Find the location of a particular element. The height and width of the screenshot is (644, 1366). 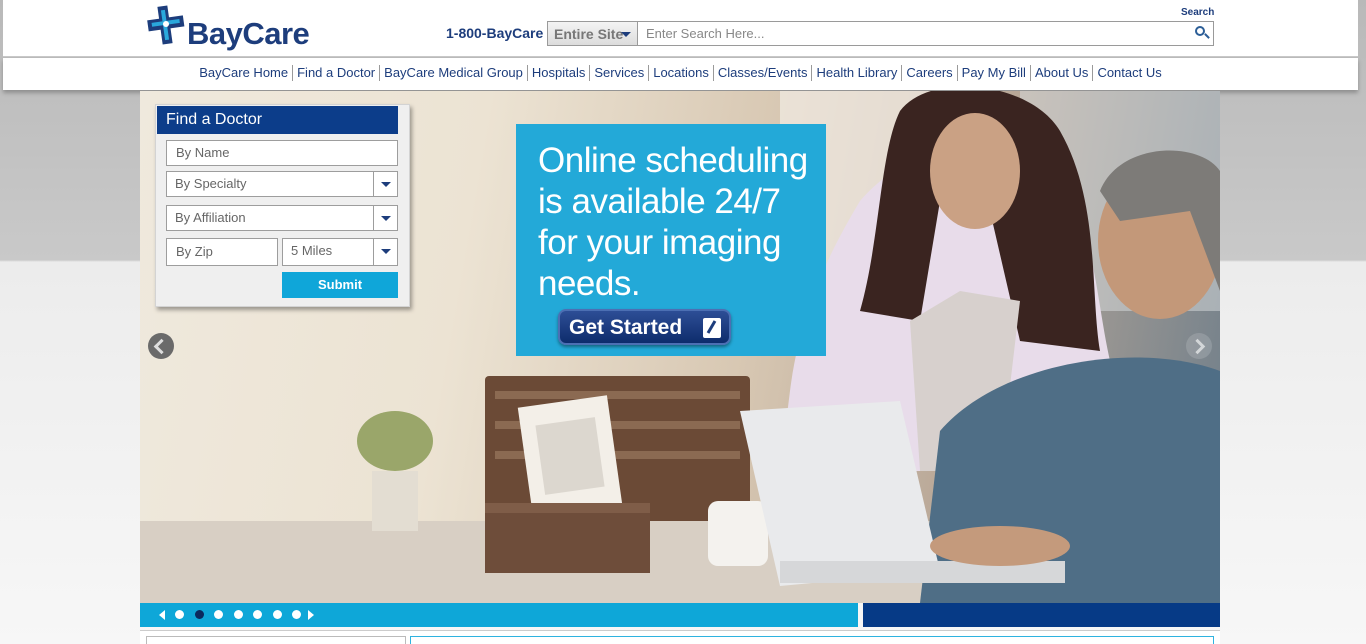

search-scope-value: Entire Site is located at coordinates (589, 34).